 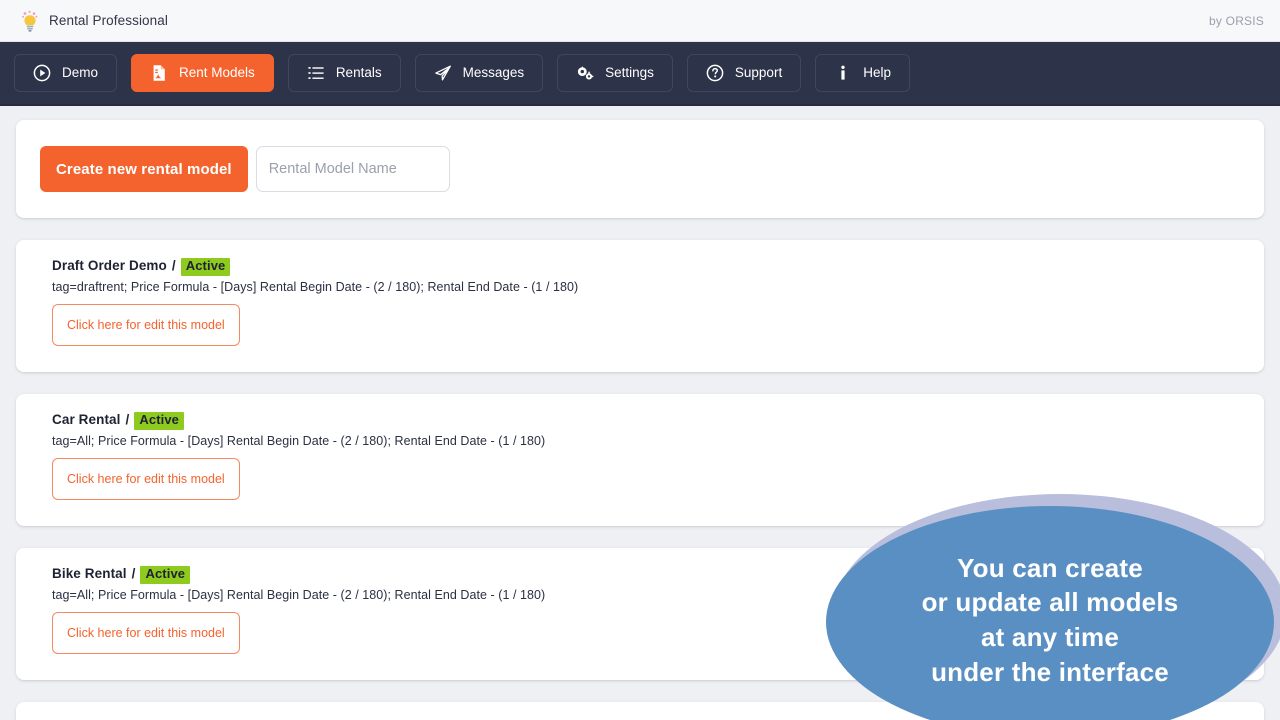 What do you see at coordinates (640, 21) in the screenshot?
I see `title-bar: Rental Professional by ORSIS` at bounding box center [640, 21].